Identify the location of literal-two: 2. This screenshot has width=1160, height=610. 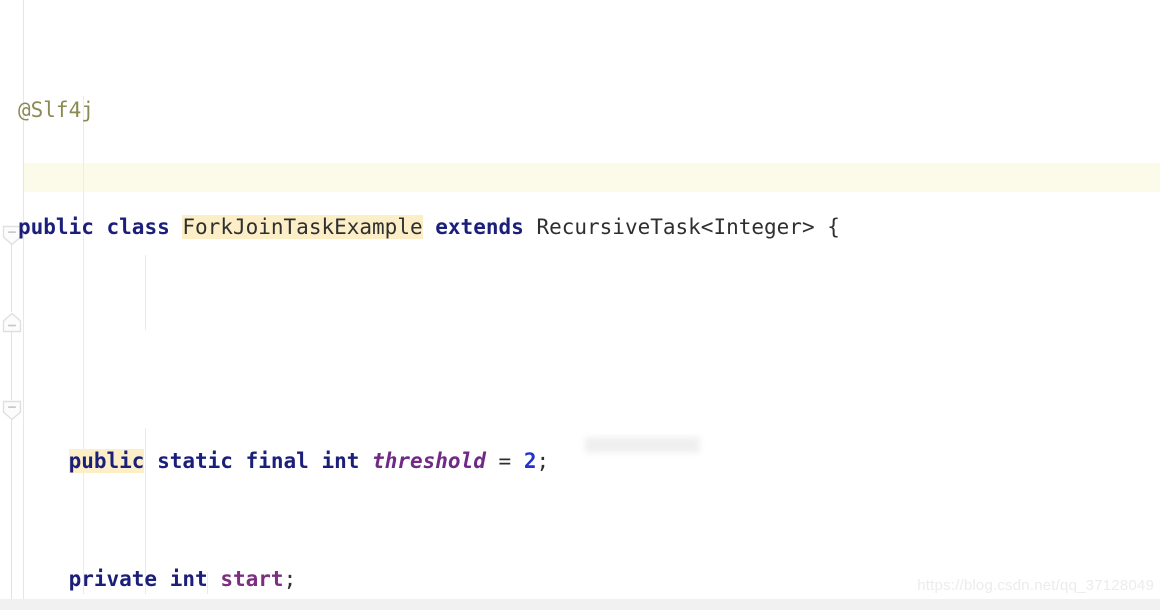
(530, 461).